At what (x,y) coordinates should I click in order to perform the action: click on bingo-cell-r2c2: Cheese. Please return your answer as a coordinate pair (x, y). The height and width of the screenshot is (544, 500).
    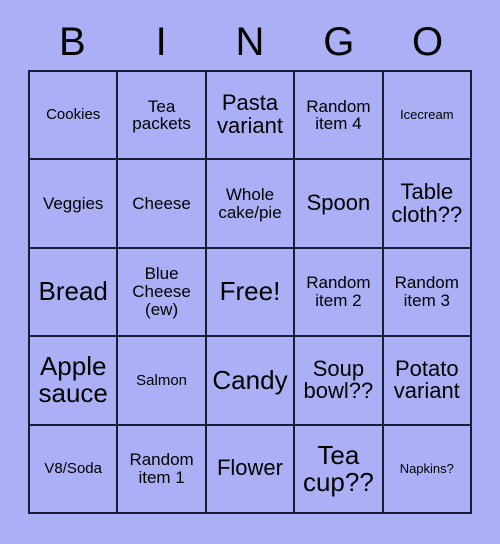
    Looking at the image, I should click on (162, 204).